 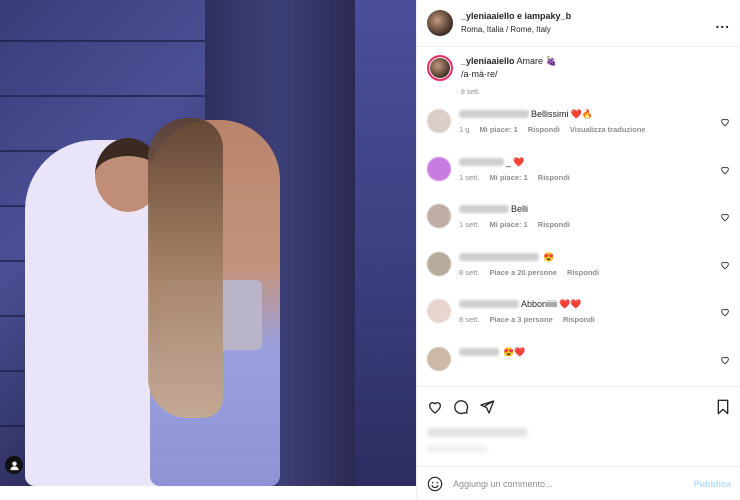 What do you see at coordinates (519, 161) in the screenshot?
I see `comment-emoji: ❤️` at bounding box center [519, 161].